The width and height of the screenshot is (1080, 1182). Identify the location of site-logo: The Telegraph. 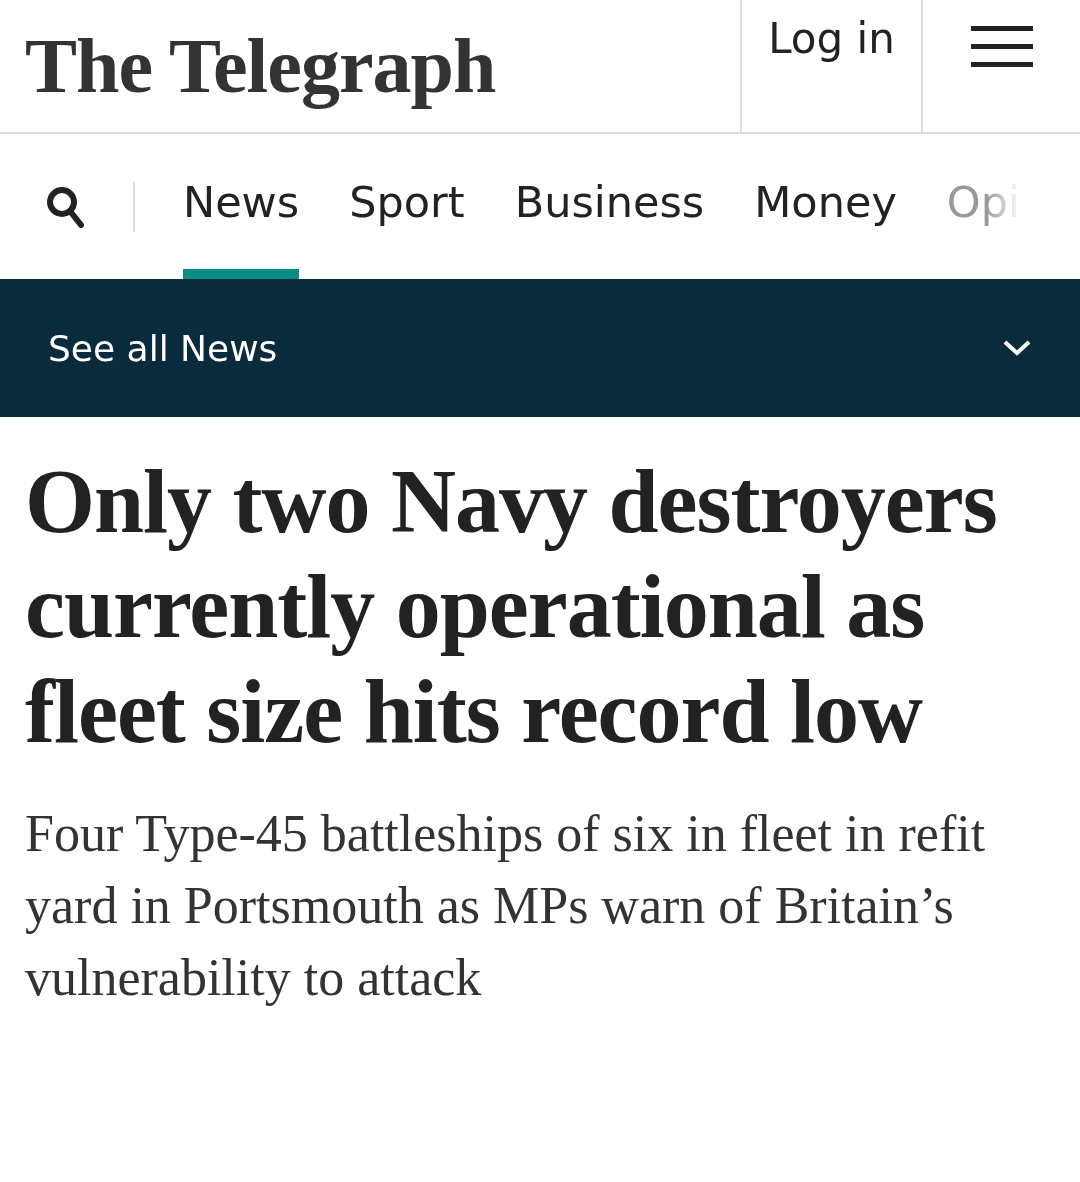
(260, 66).